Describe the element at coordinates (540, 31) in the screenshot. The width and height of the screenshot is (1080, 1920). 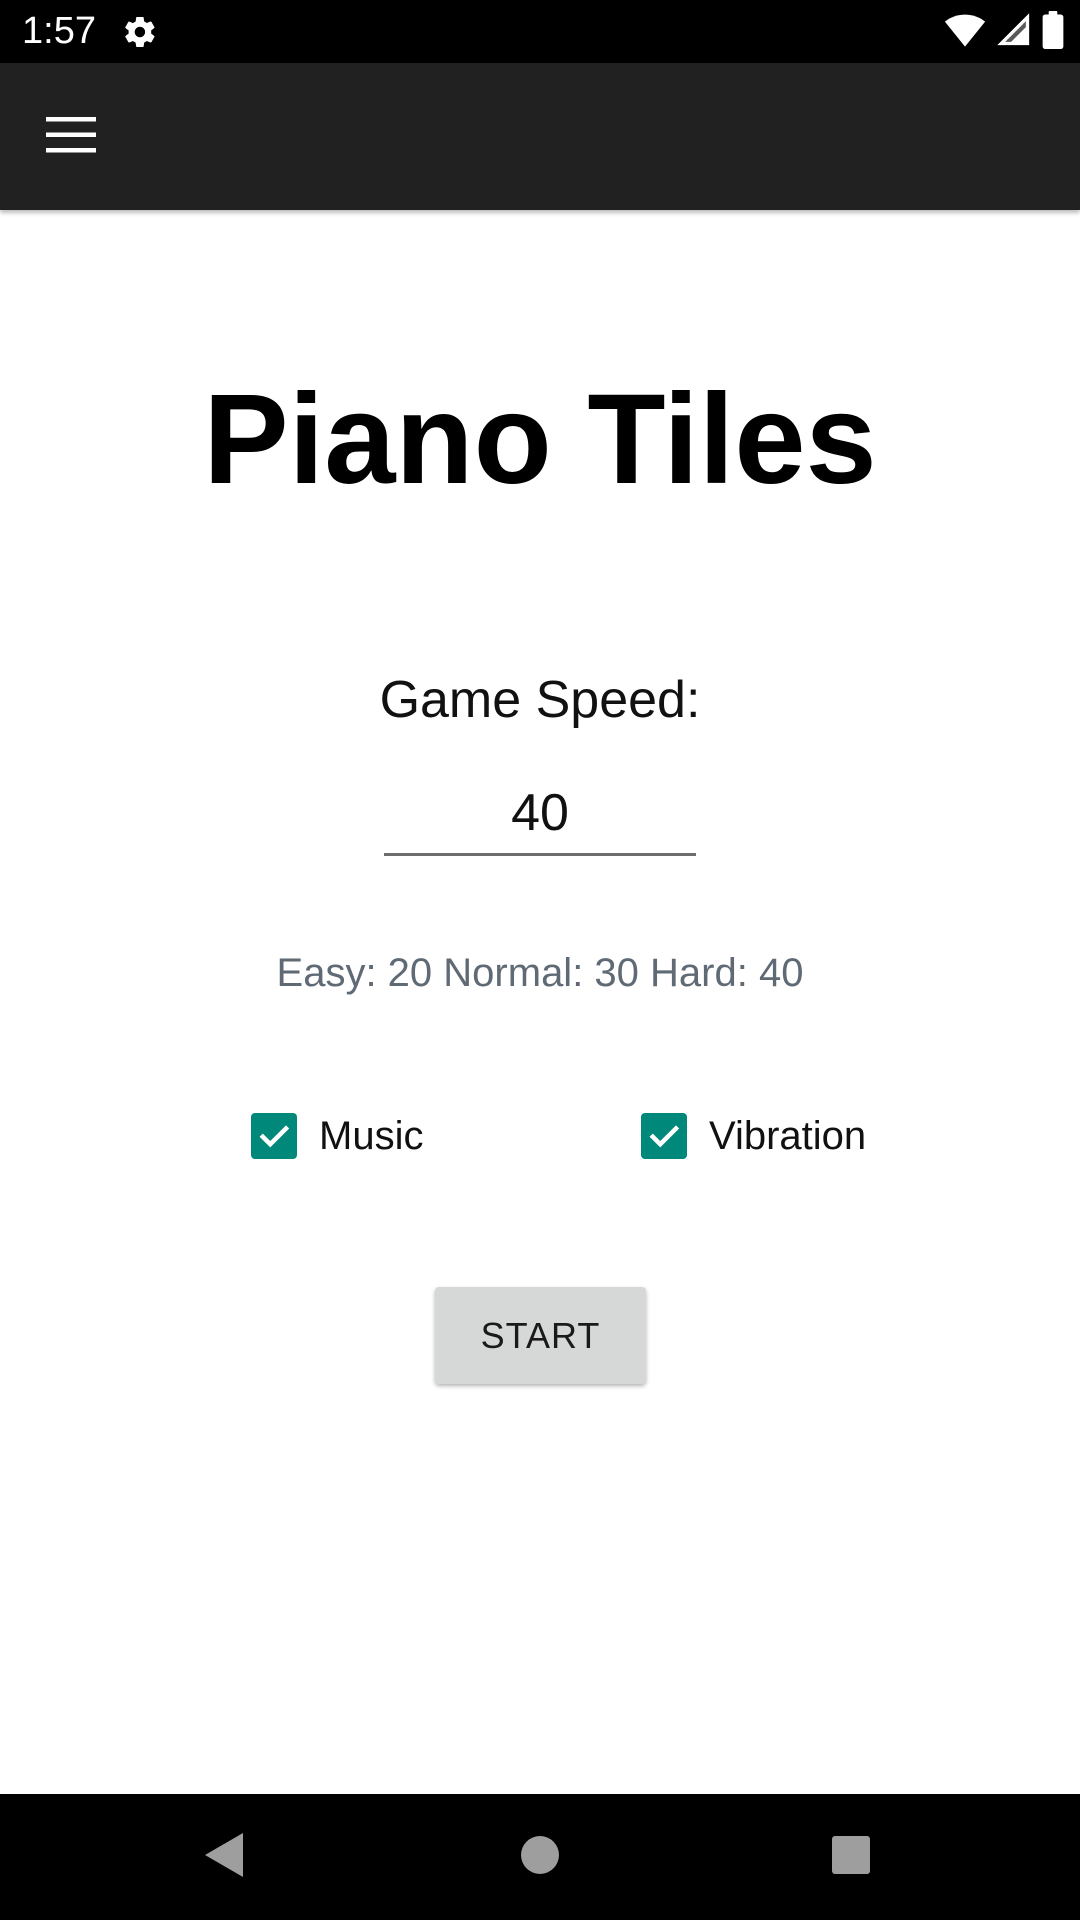
I see `status-bar: 1:57` at that location.